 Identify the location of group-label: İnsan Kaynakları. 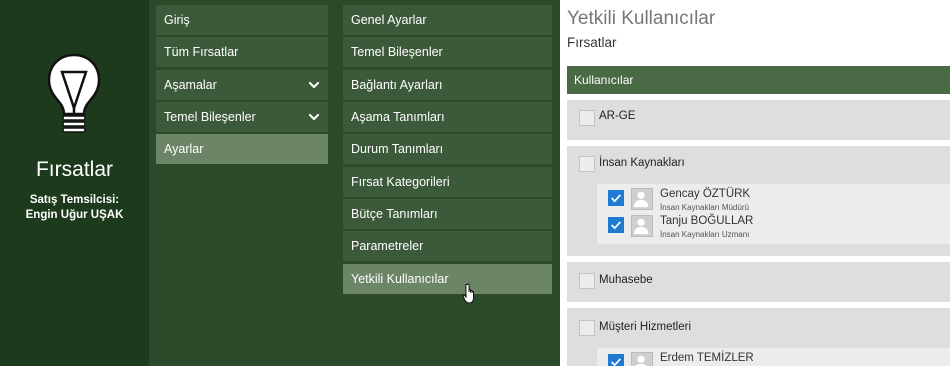
(642, 163).